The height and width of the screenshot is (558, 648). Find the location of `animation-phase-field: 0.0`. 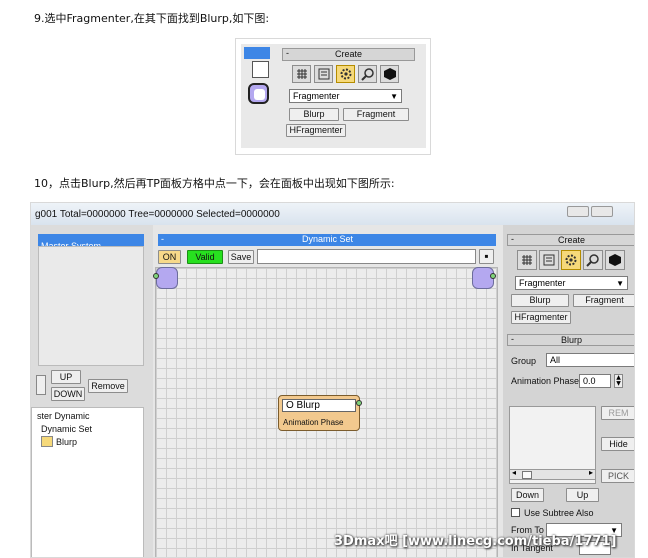

animation-phase-field: 0.0 is located at coordinates (595, 381).